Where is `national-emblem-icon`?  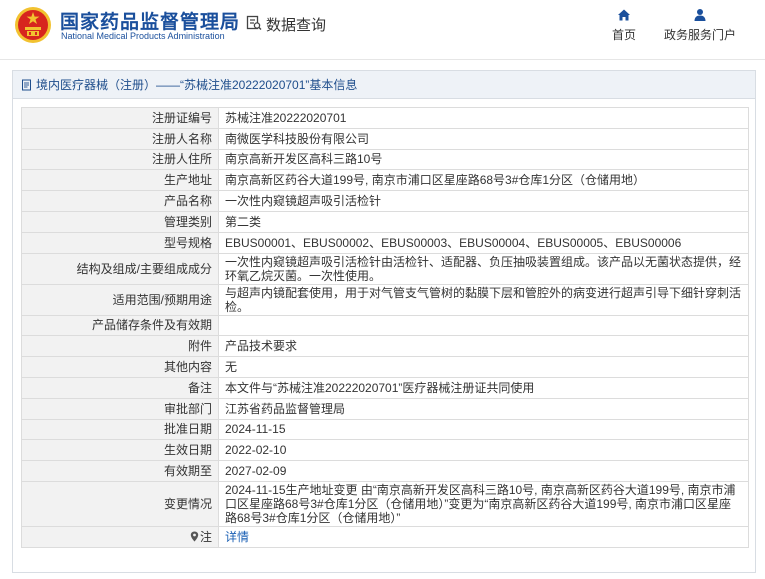 national-emblem-icon is located at coordinates (33, 25).